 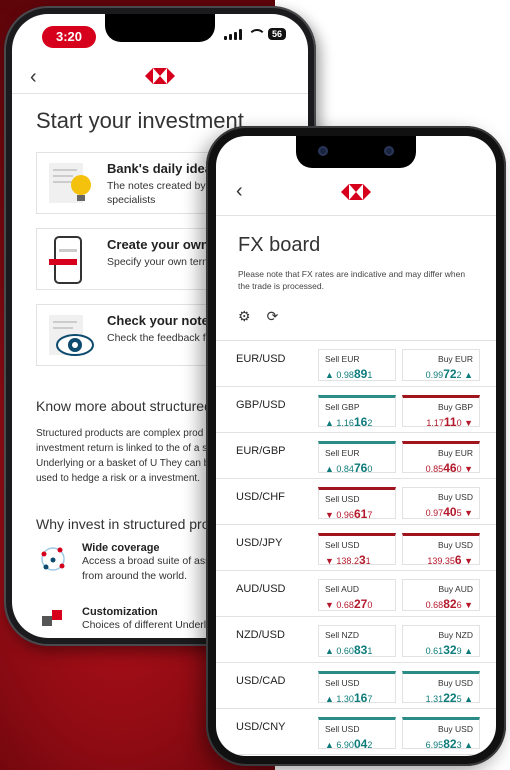 I want to click on sell-label: Sell GBP, so click(x=342, y=407).